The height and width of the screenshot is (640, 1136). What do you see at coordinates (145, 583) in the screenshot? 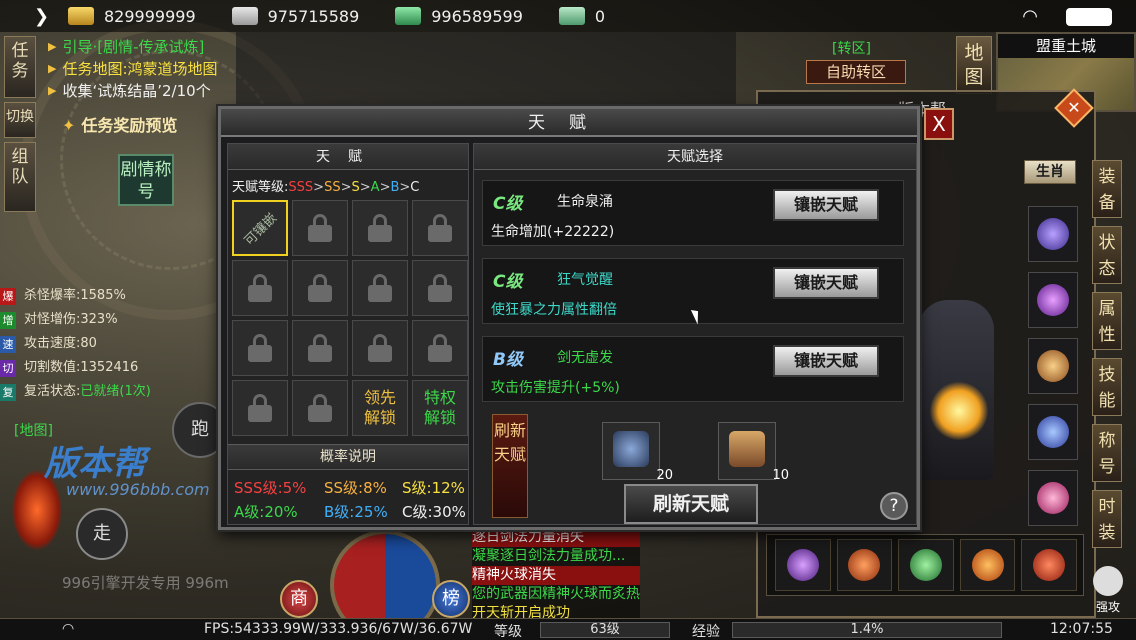
I see `dev-watermark: 996引擎开发专用 996m` at bounding box center [145, 583].